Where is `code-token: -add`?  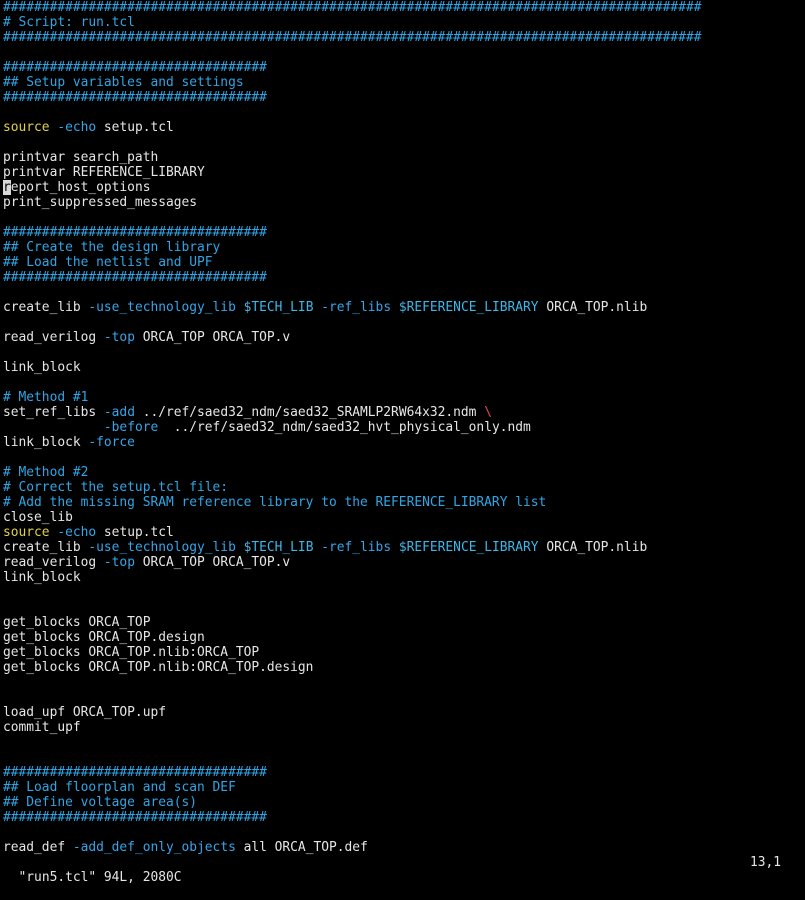 code-token: -add is located at coordinates (119, 412).